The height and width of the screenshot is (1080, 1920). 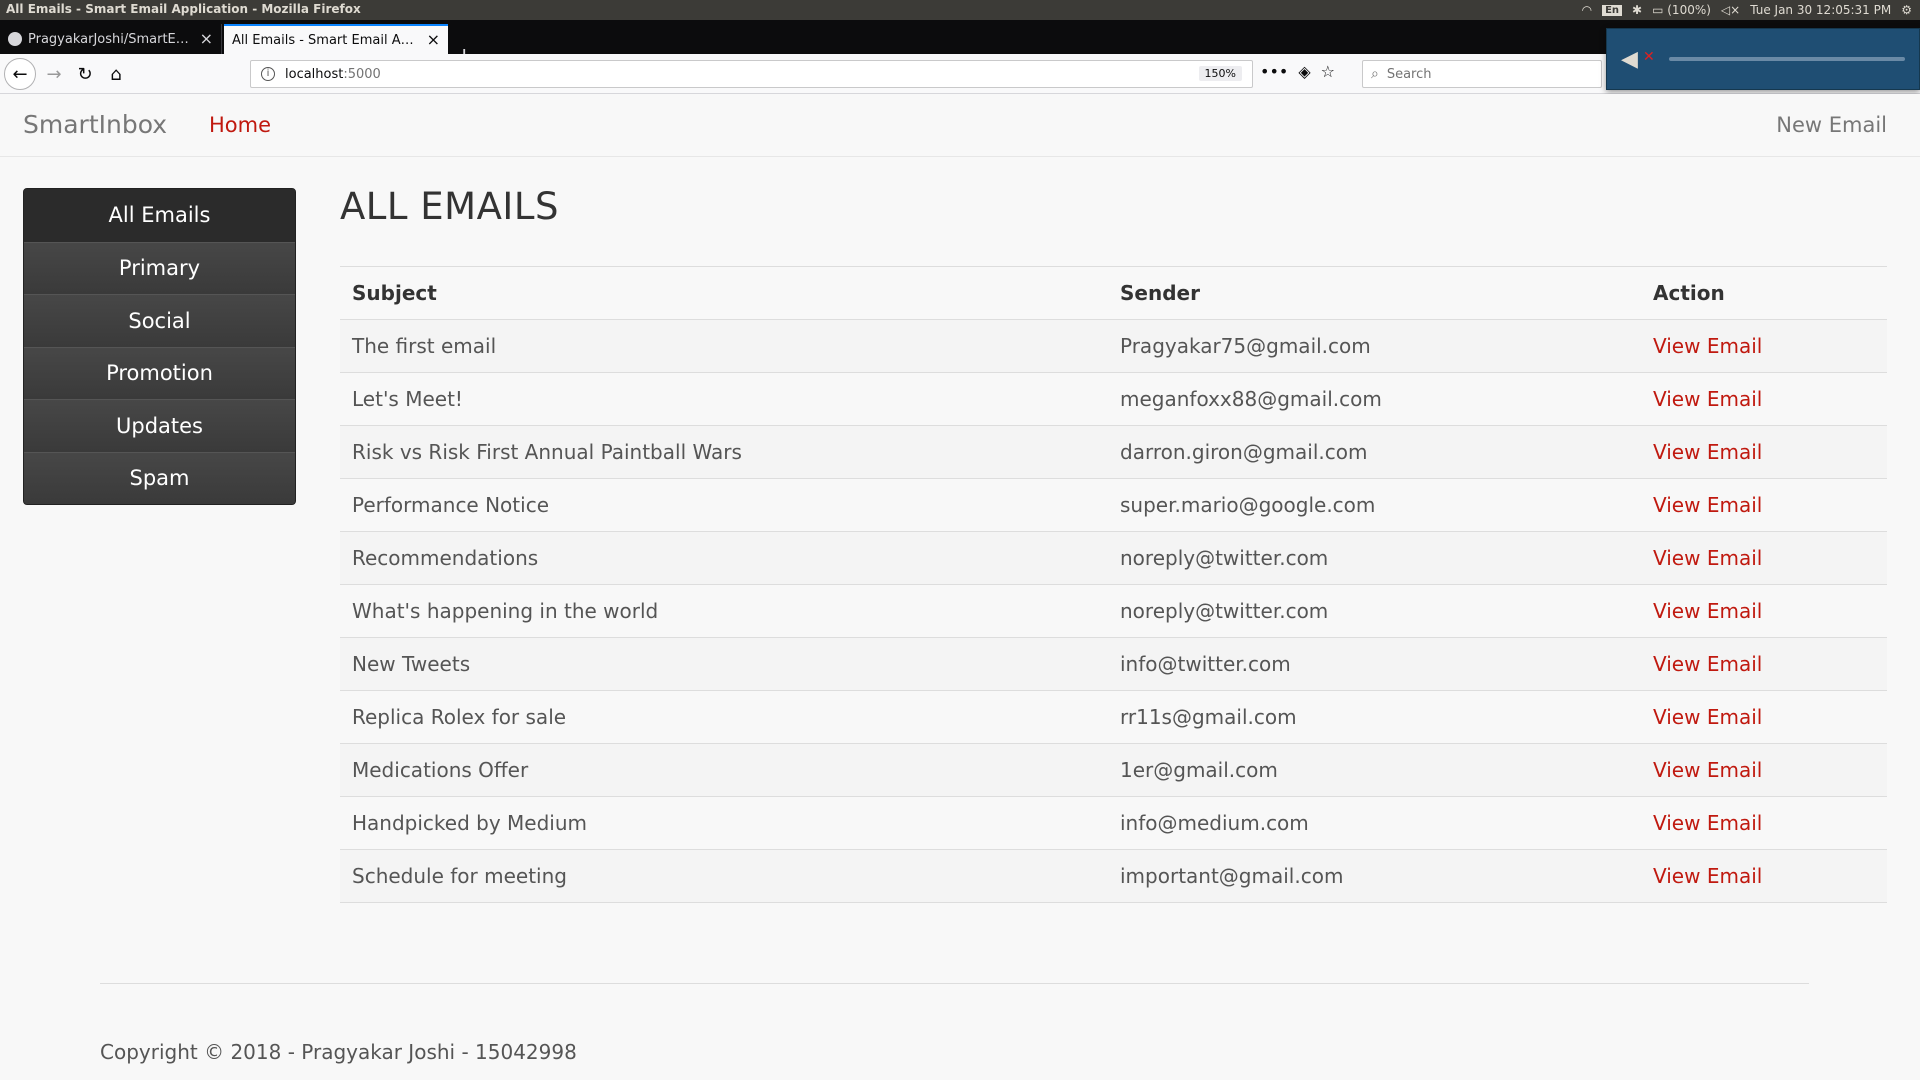 I want to click on github-icon, so click(x=15, y=39).